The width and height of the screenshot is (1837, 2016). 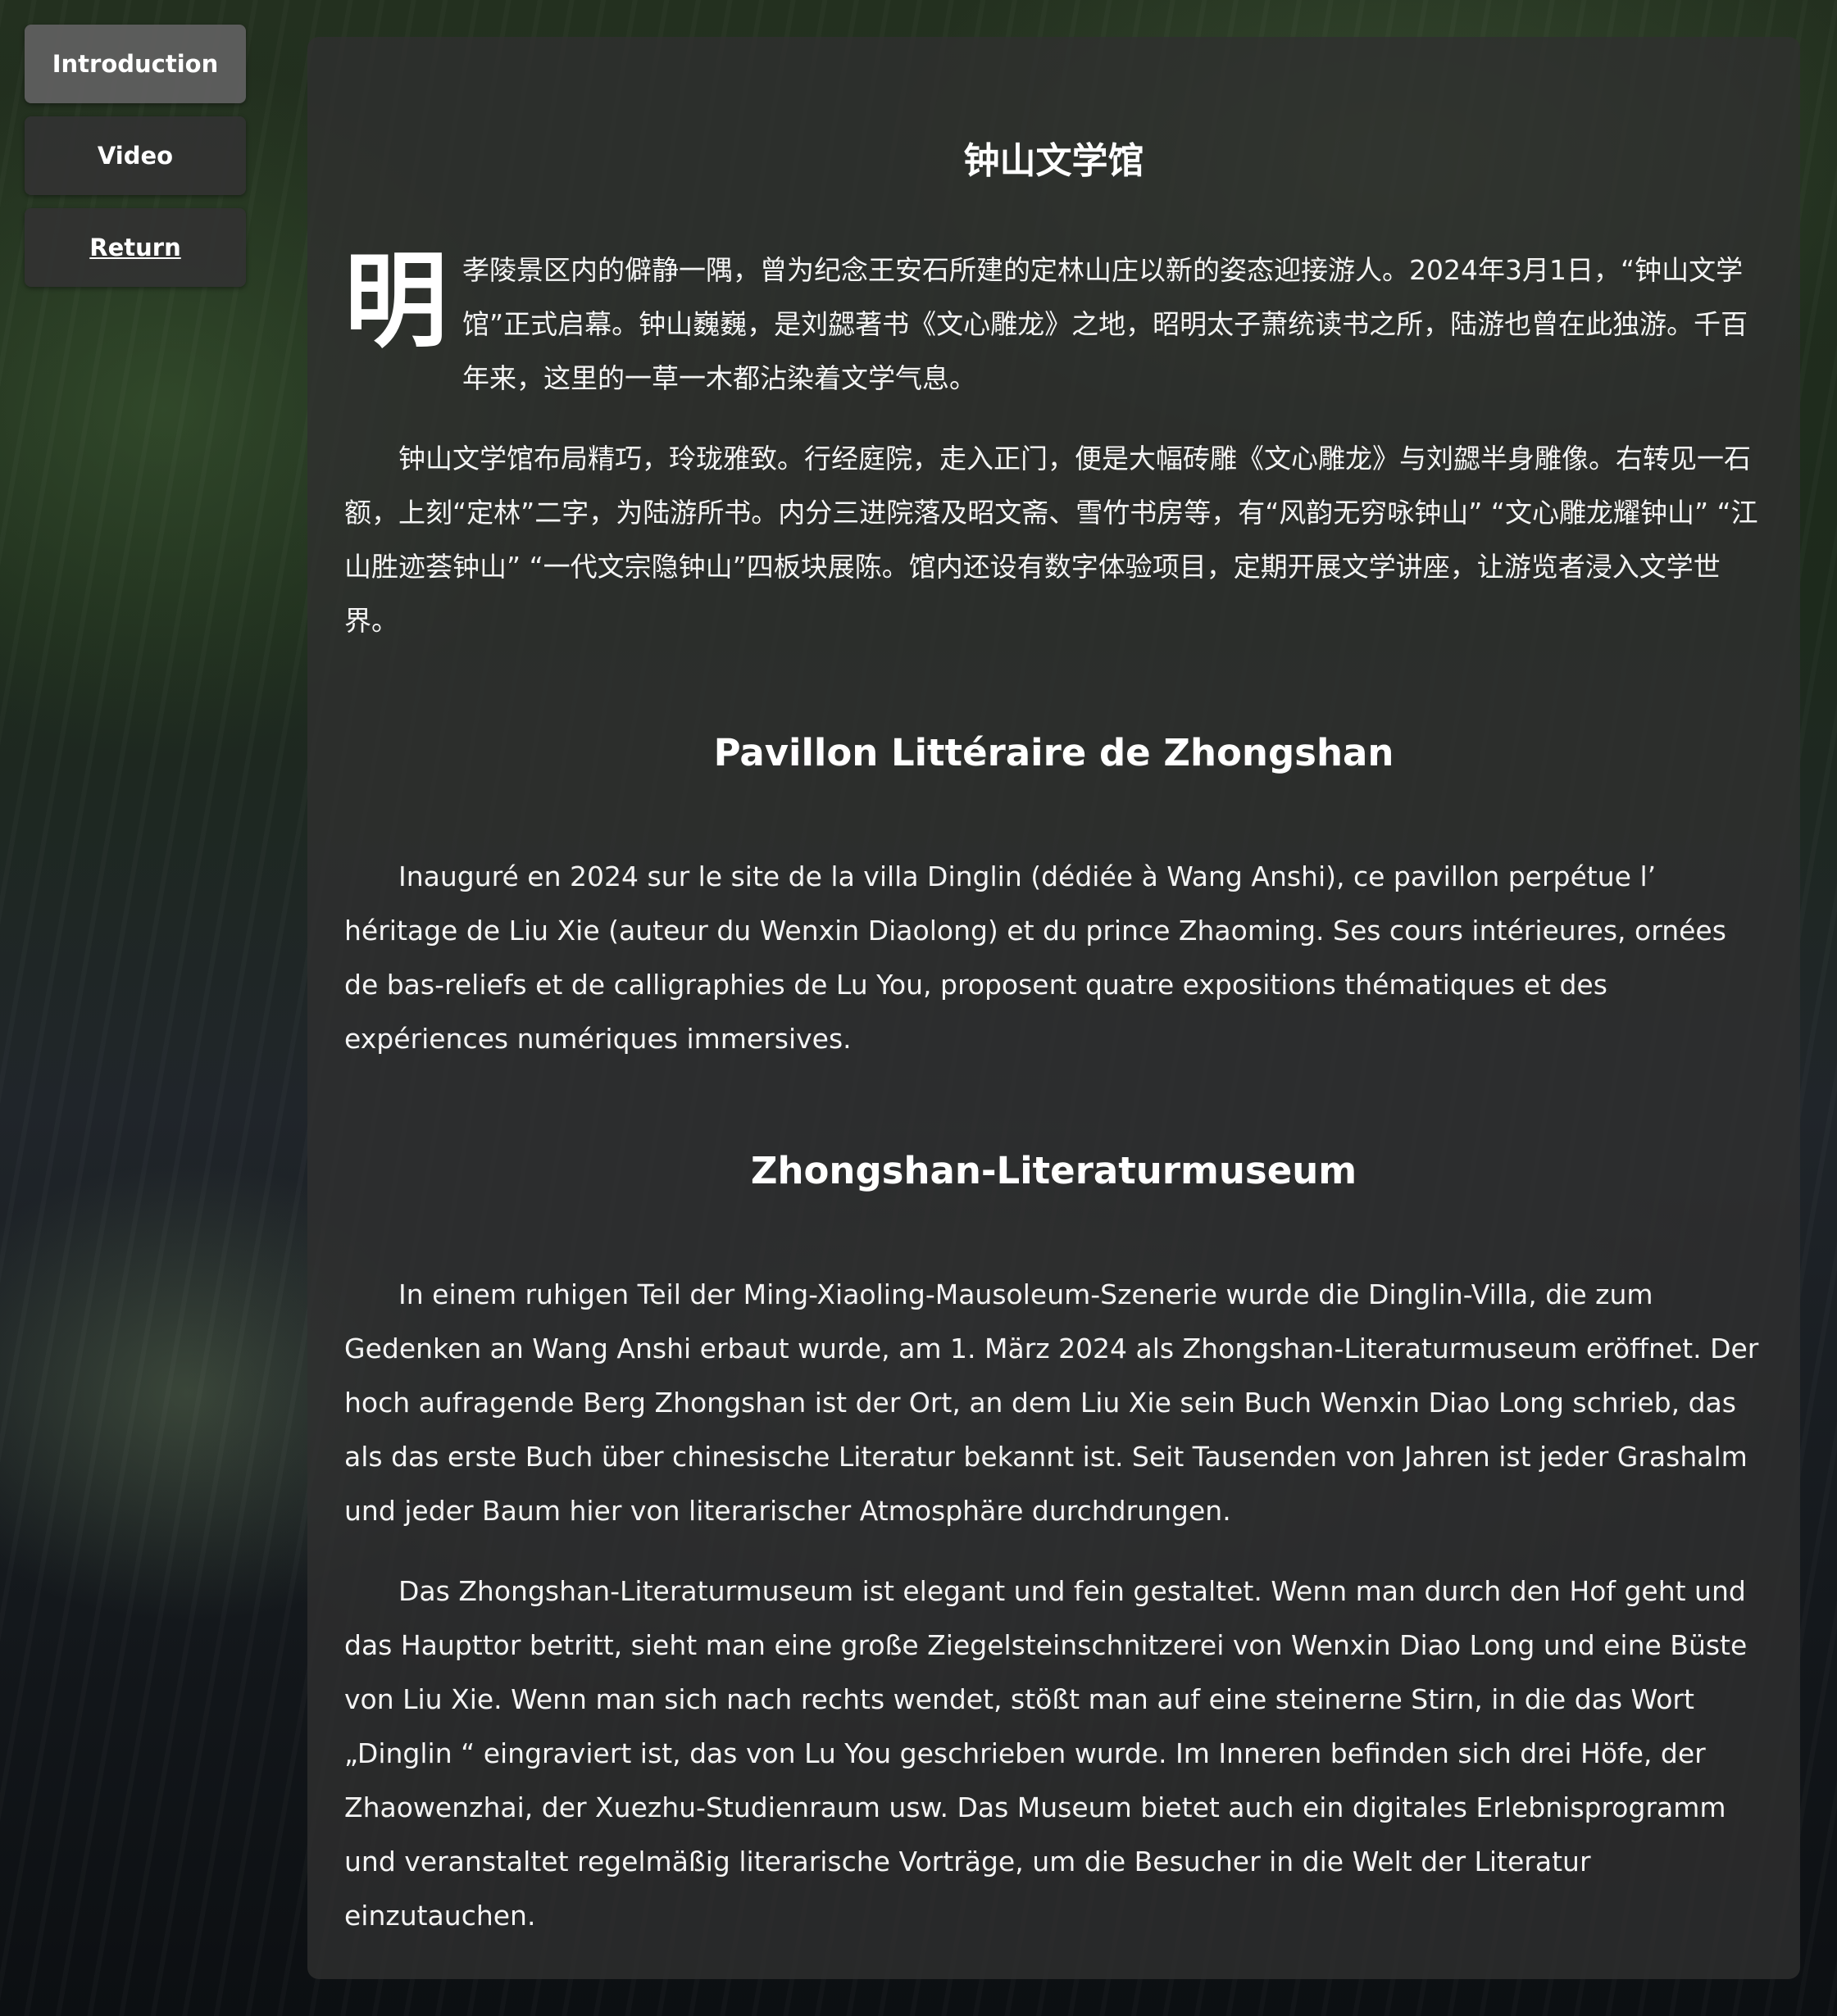 I want to click on nav-return-label: Return, so click(x=135, y=248).